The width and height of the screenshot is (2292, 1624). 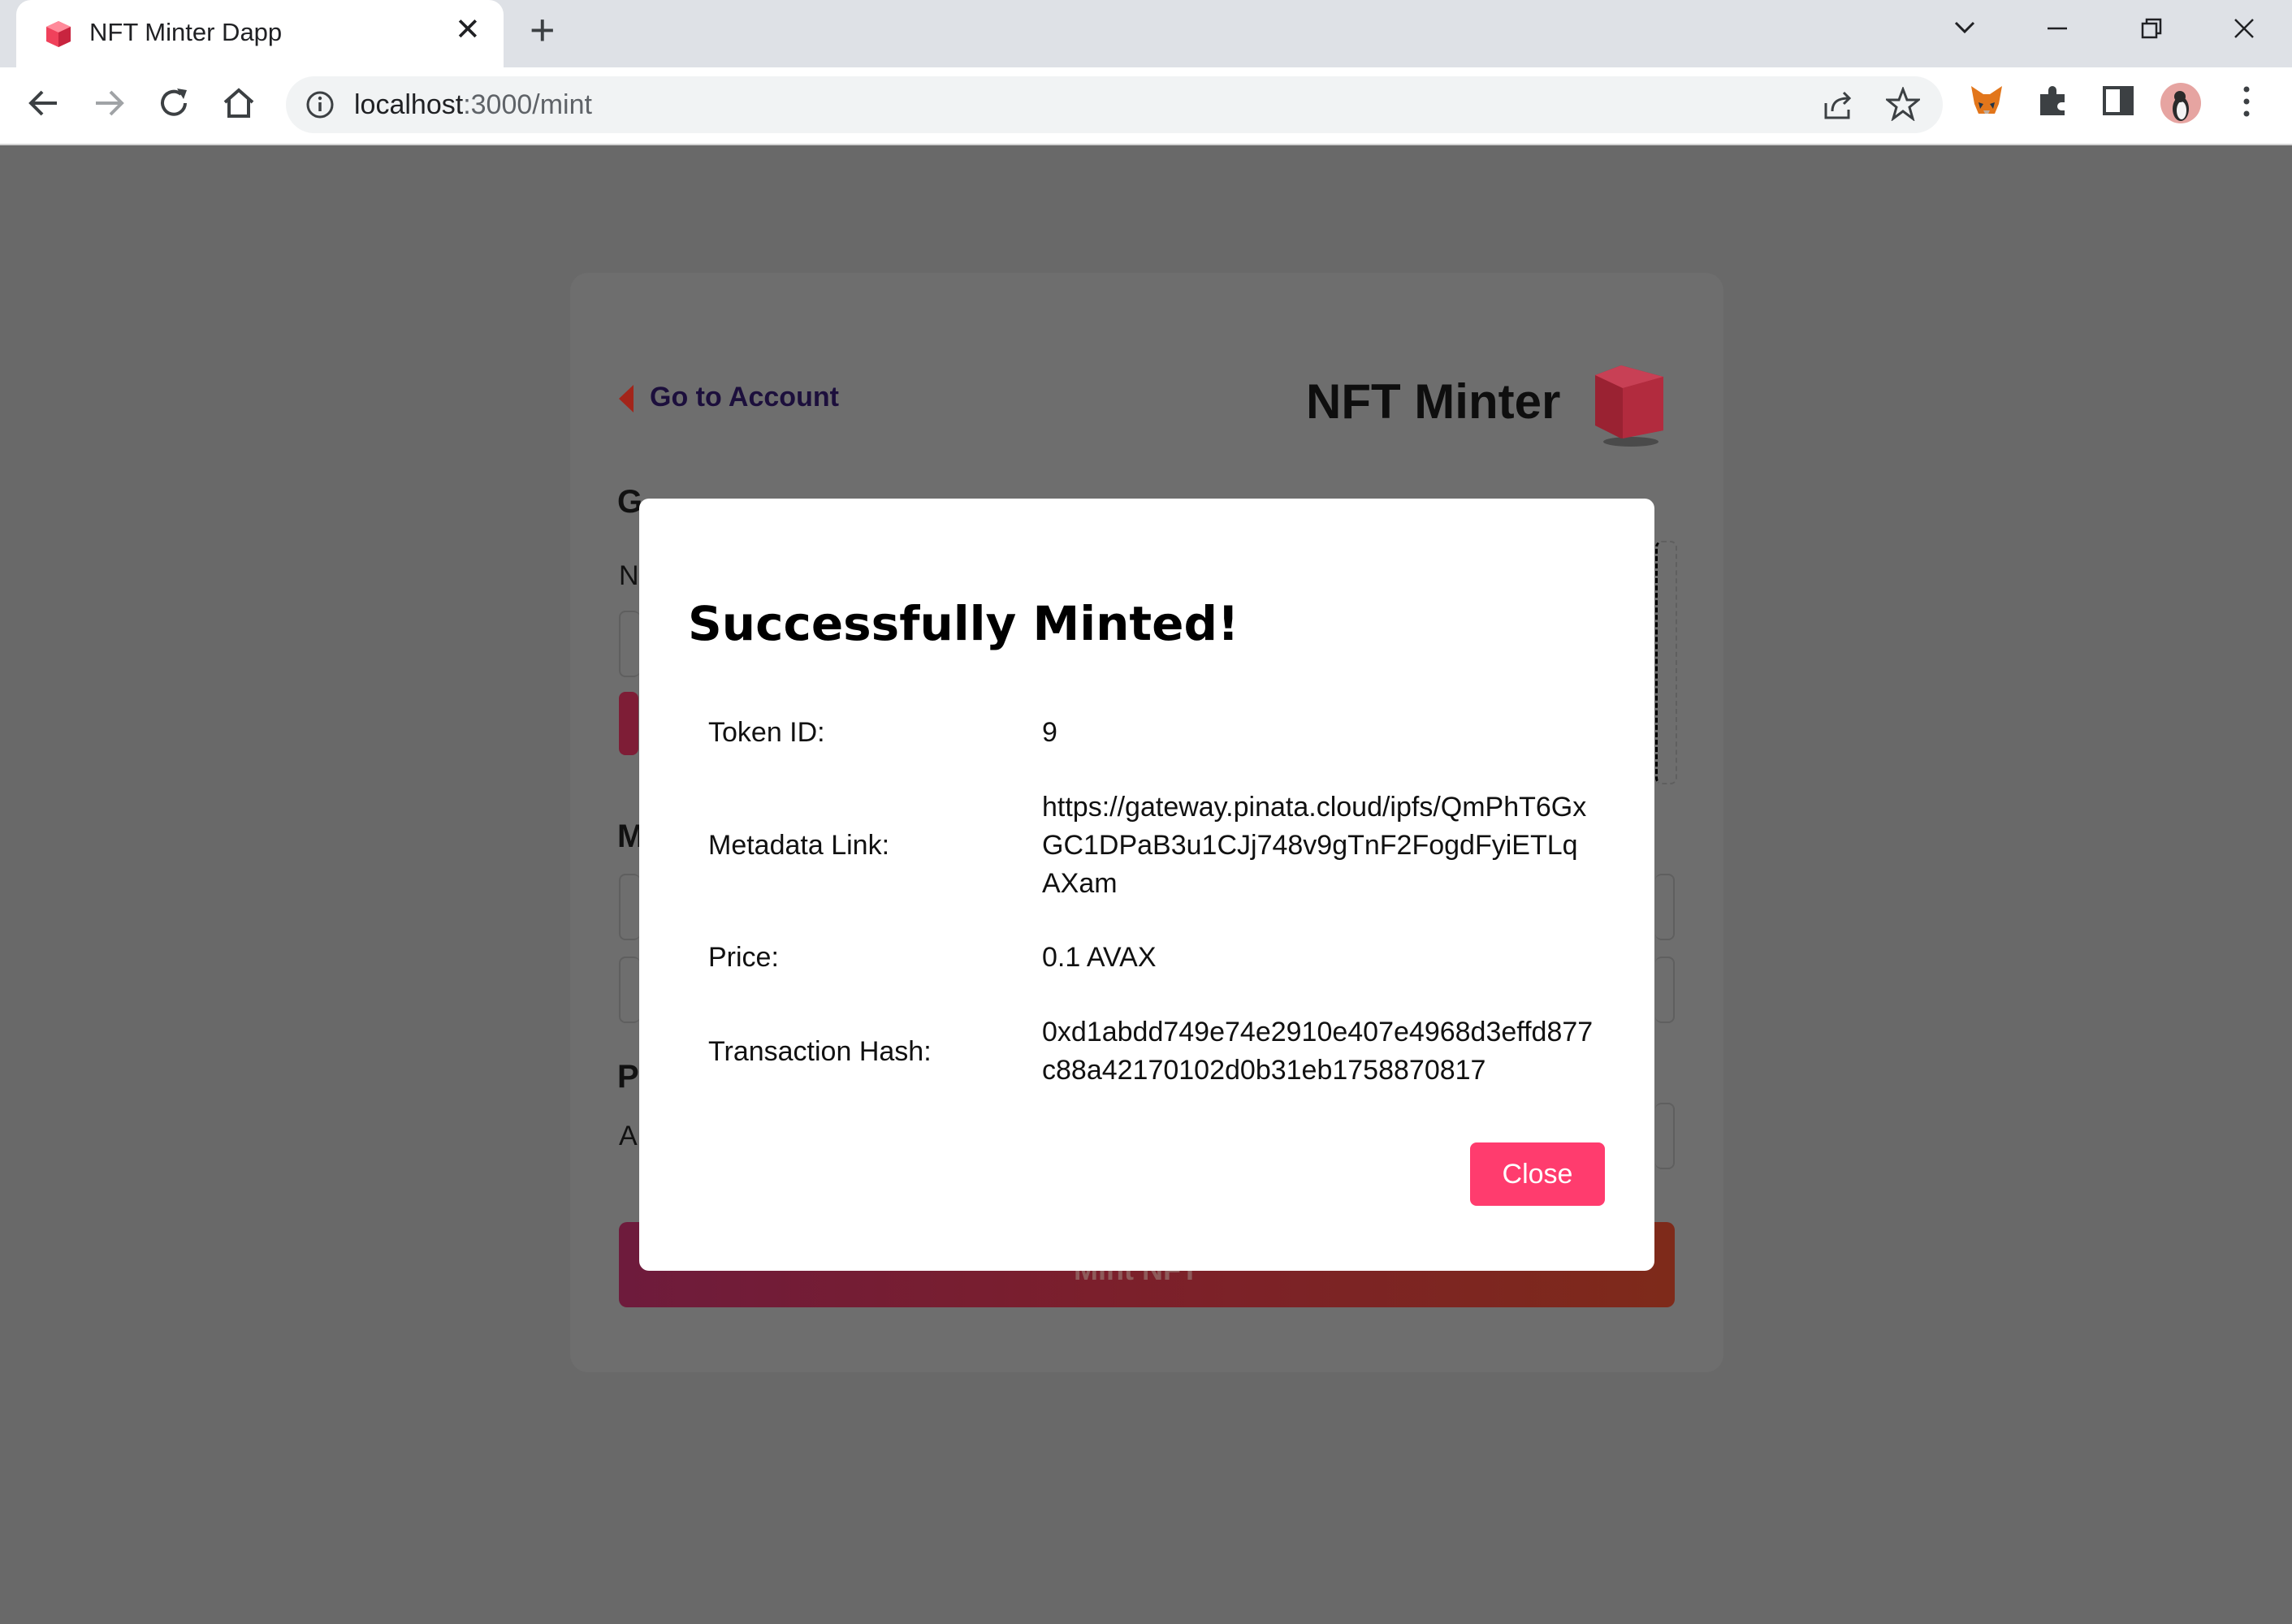 I want to click on cube-logo-icon, so click(x=1629, y=406).